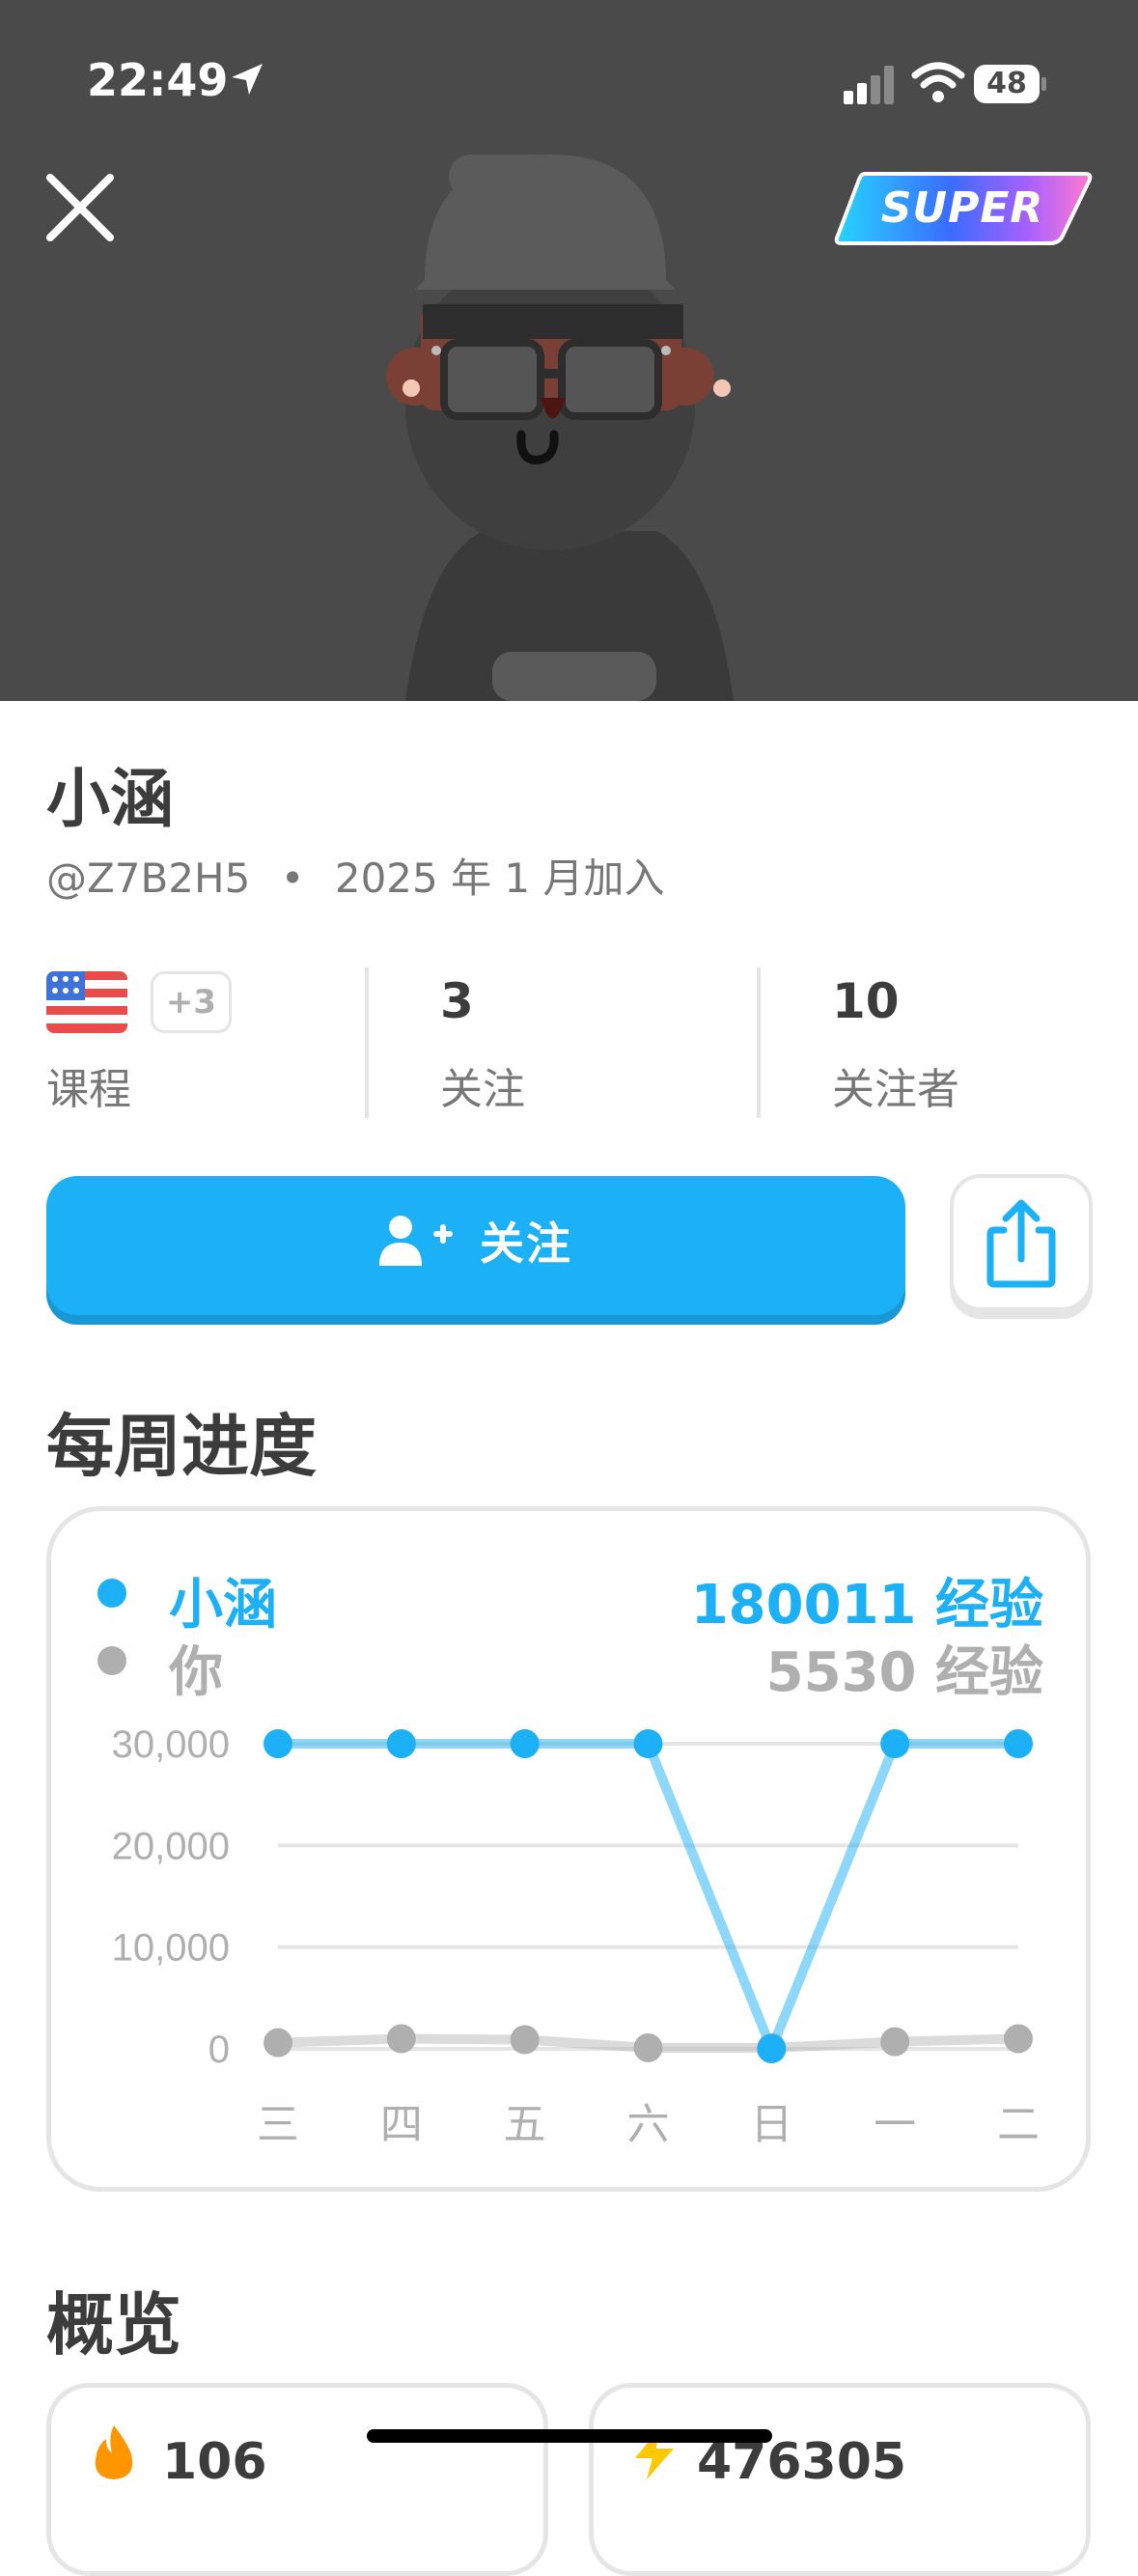 The width and height of the screenshot is (1138, 2576). Describe the element at coordinates (88, 1090) in the screenshot. I see `courses-label: 课程` at that location.